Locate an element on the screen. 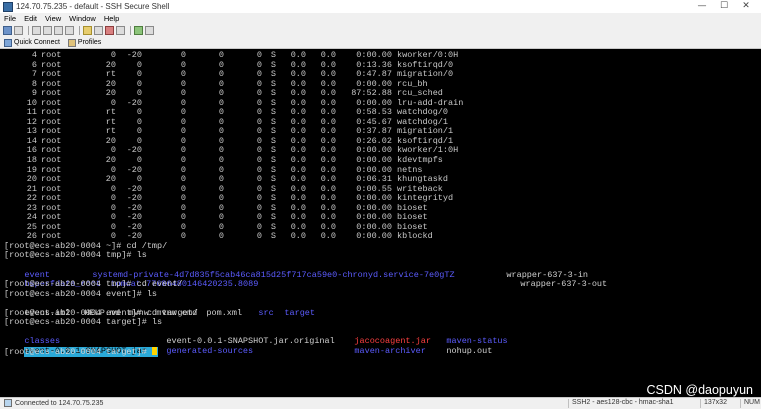  terminal-line: [root@ecs-ab20-0004 target]# ls is located at coordinates (83, 322).